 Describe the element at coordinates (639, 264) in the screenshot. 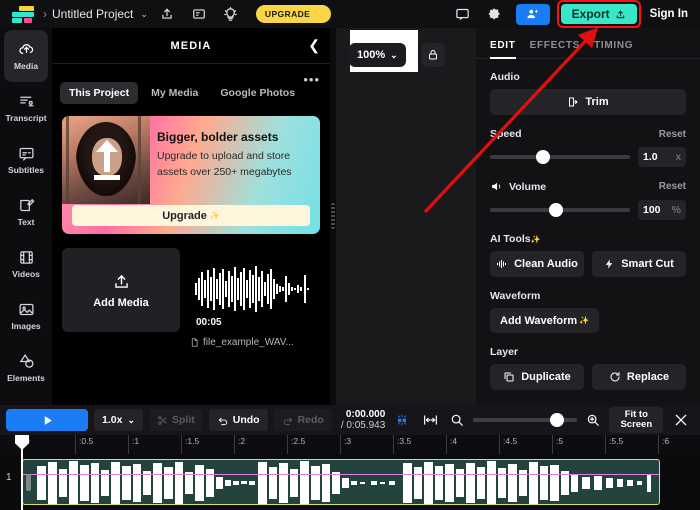

I see `smart-cut-button: Smart Cut` at that location.